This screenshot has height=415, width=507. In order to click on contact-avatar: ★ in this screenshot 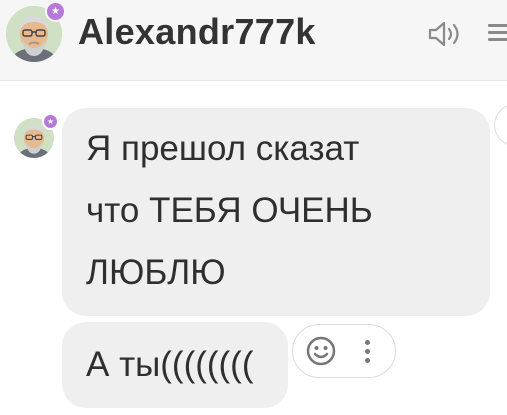, I will do `click(36, 31)`.